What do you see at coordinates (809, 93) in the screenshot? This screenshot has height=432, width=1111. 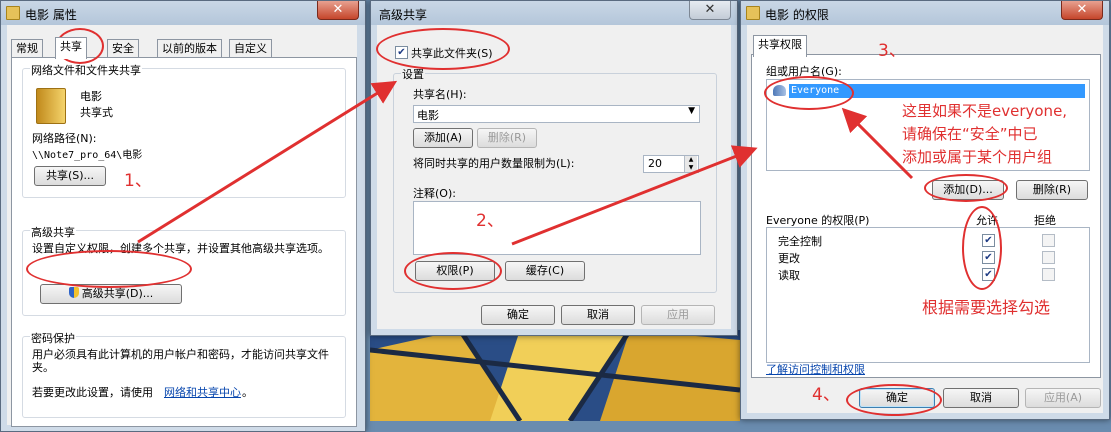 I see `highlight-everyone` at bounding box center [809, 93].